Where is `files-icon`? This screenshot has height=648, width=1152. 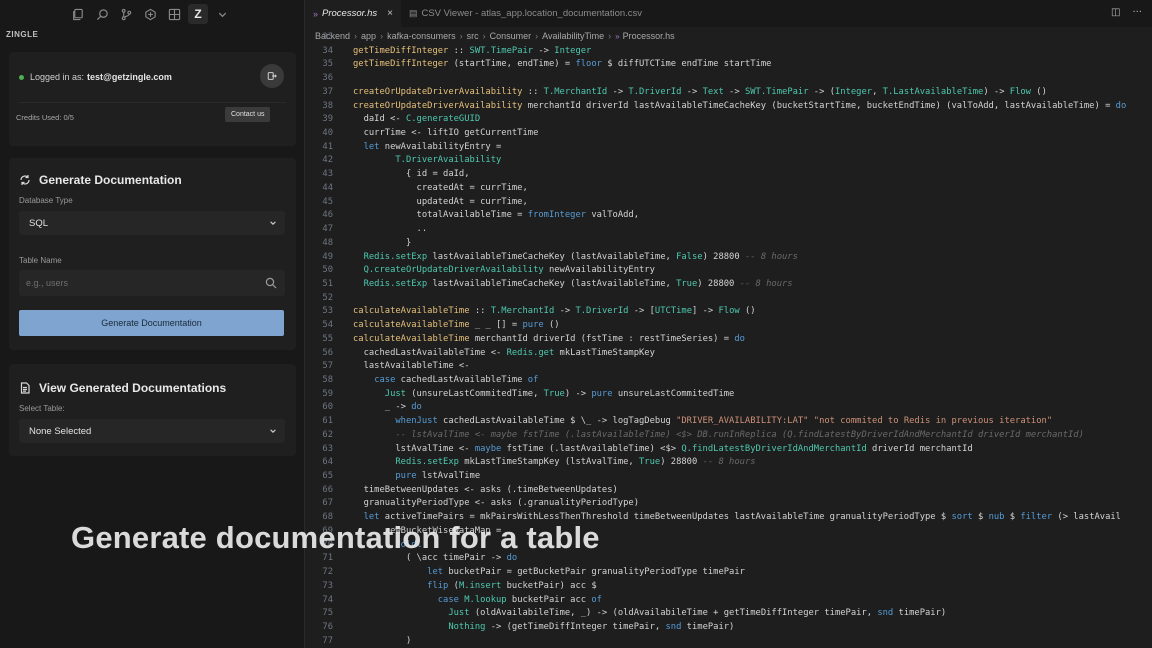
files-icon is located at coordinates (78, 14).